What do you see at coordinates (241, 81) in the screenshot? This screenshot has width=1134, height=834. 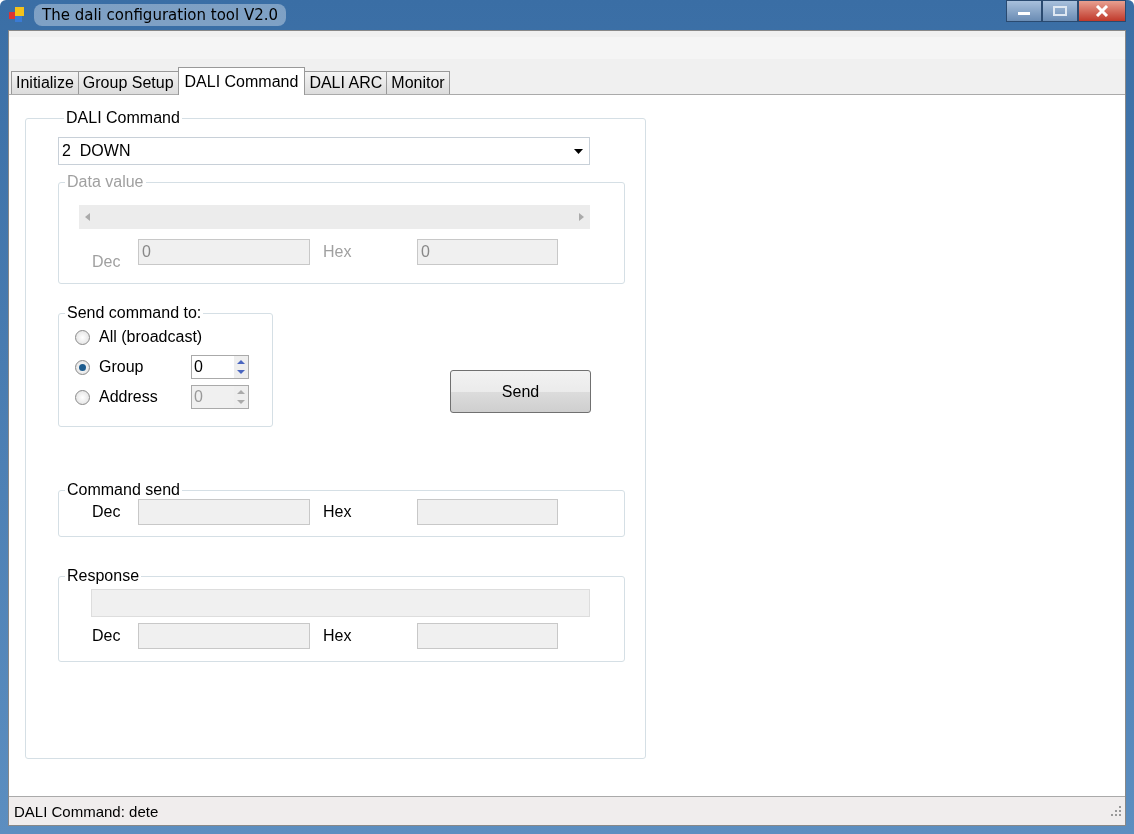 I see `tab: DALI Command` at bounding box center [241, 81].